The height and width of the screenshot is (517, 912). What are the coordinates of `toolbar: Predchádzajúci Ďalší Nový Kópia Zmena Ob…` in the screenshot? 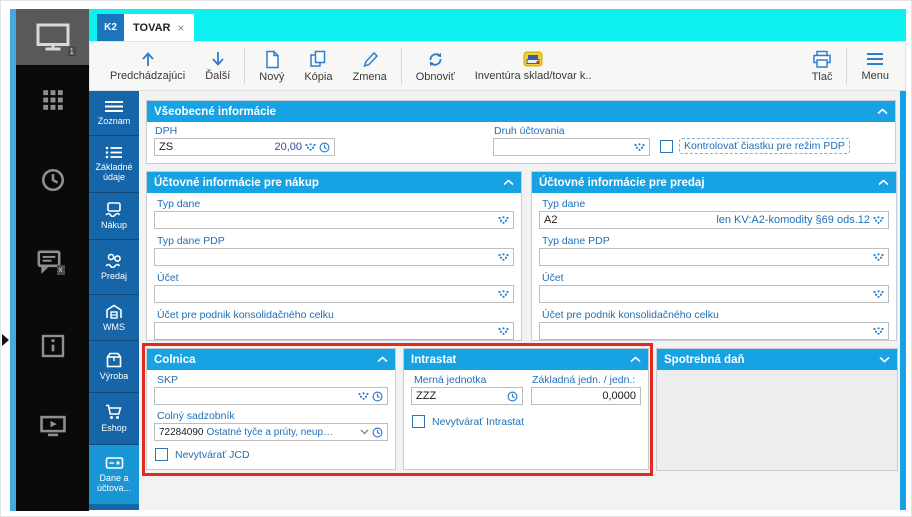 It's located at (497, 66).